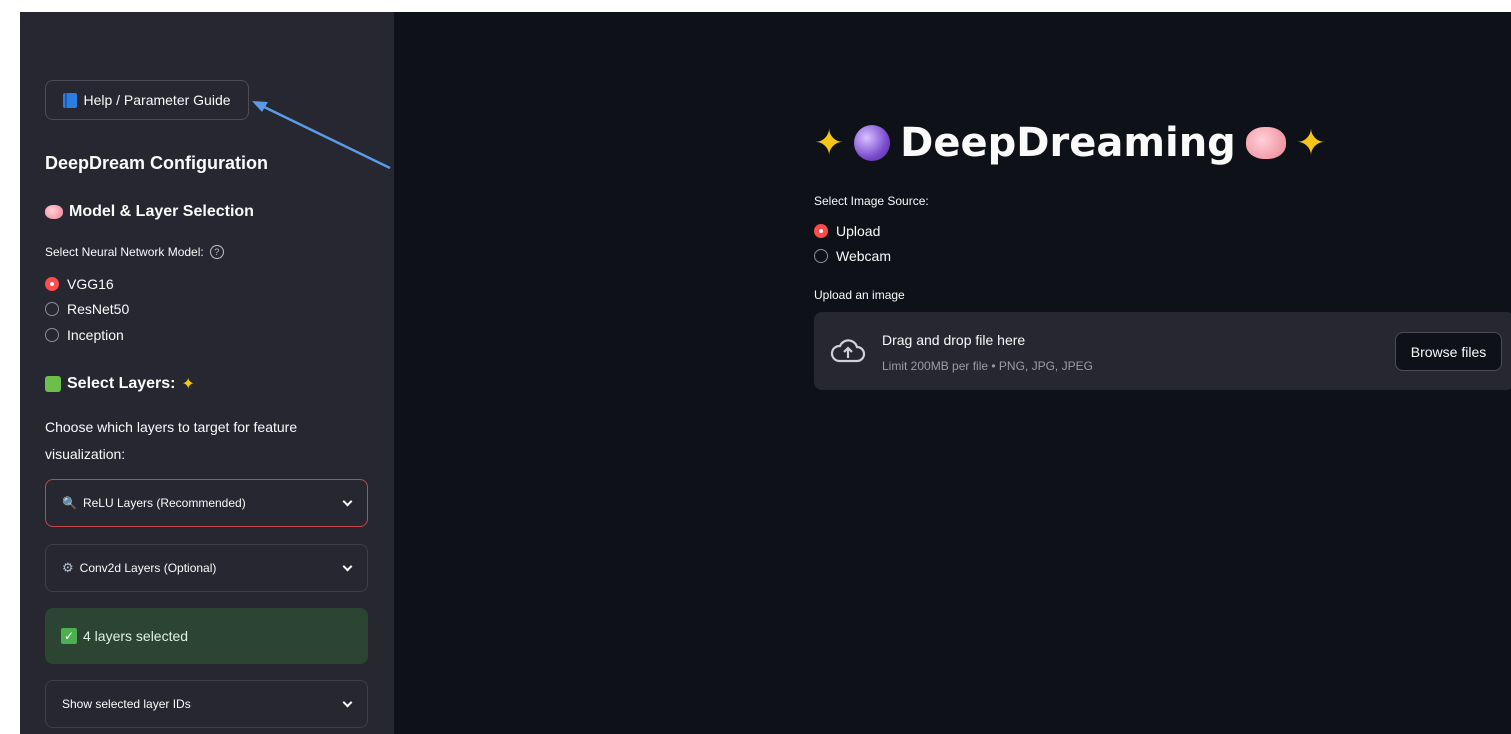 The width and height of the screenshot is (1511, 734). What do you see at coordinates (126, 704) in the screenshot?
I see `show-ids-label: Show selected layer IDs` at bounding box center [126, 704].